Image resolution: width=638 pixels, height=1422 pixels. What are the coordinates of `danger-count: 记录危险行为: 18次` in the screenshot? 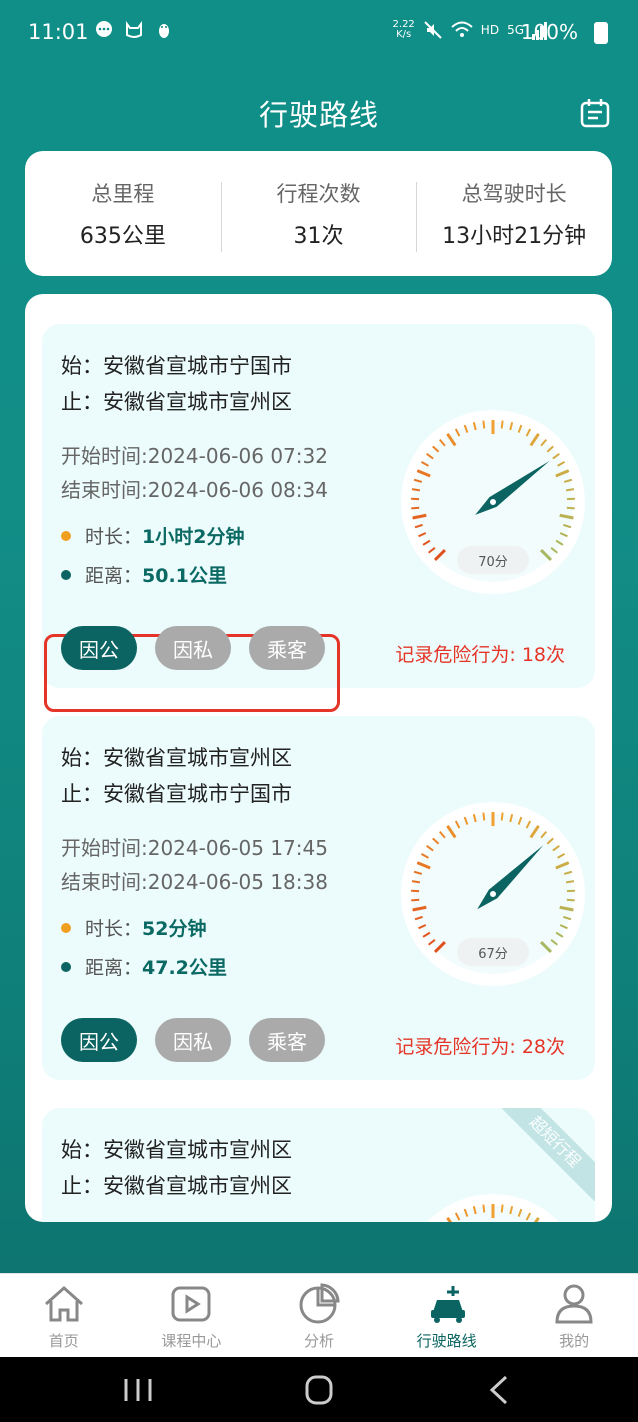 It's located at (480, 655).